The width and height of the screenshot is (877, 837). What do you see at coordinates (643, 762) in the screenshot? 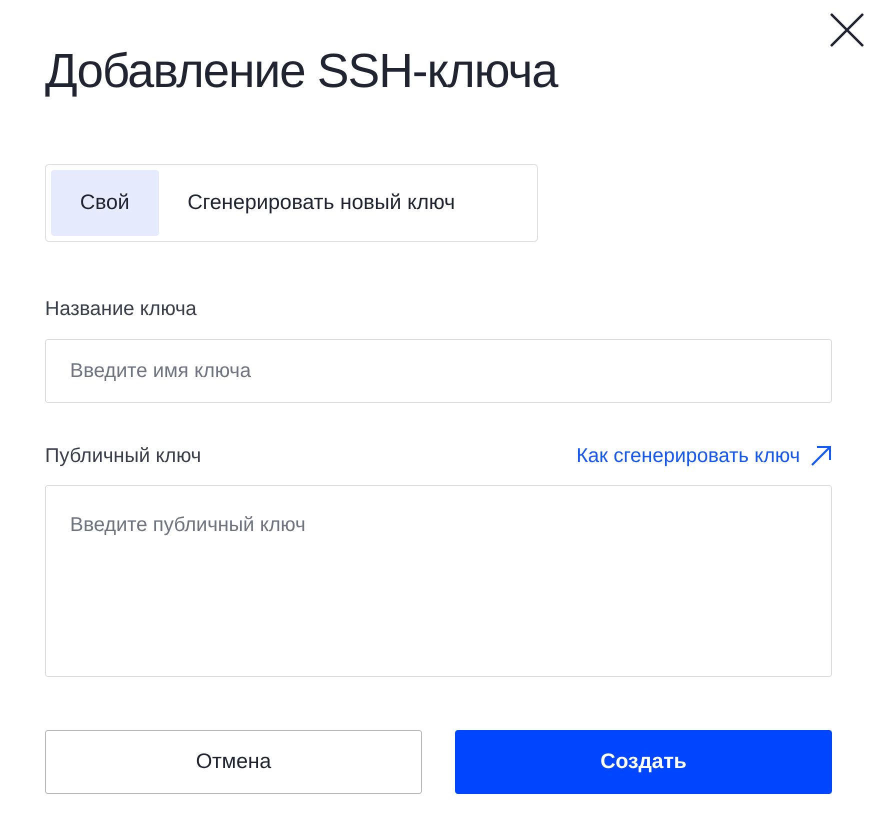
I see `create-button: Создать` at bounding box center [643, 762].